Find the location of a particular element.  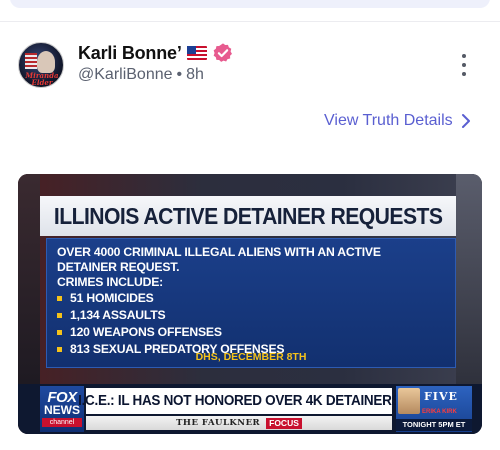

more-options-icon is located at coordinates (464, 65).